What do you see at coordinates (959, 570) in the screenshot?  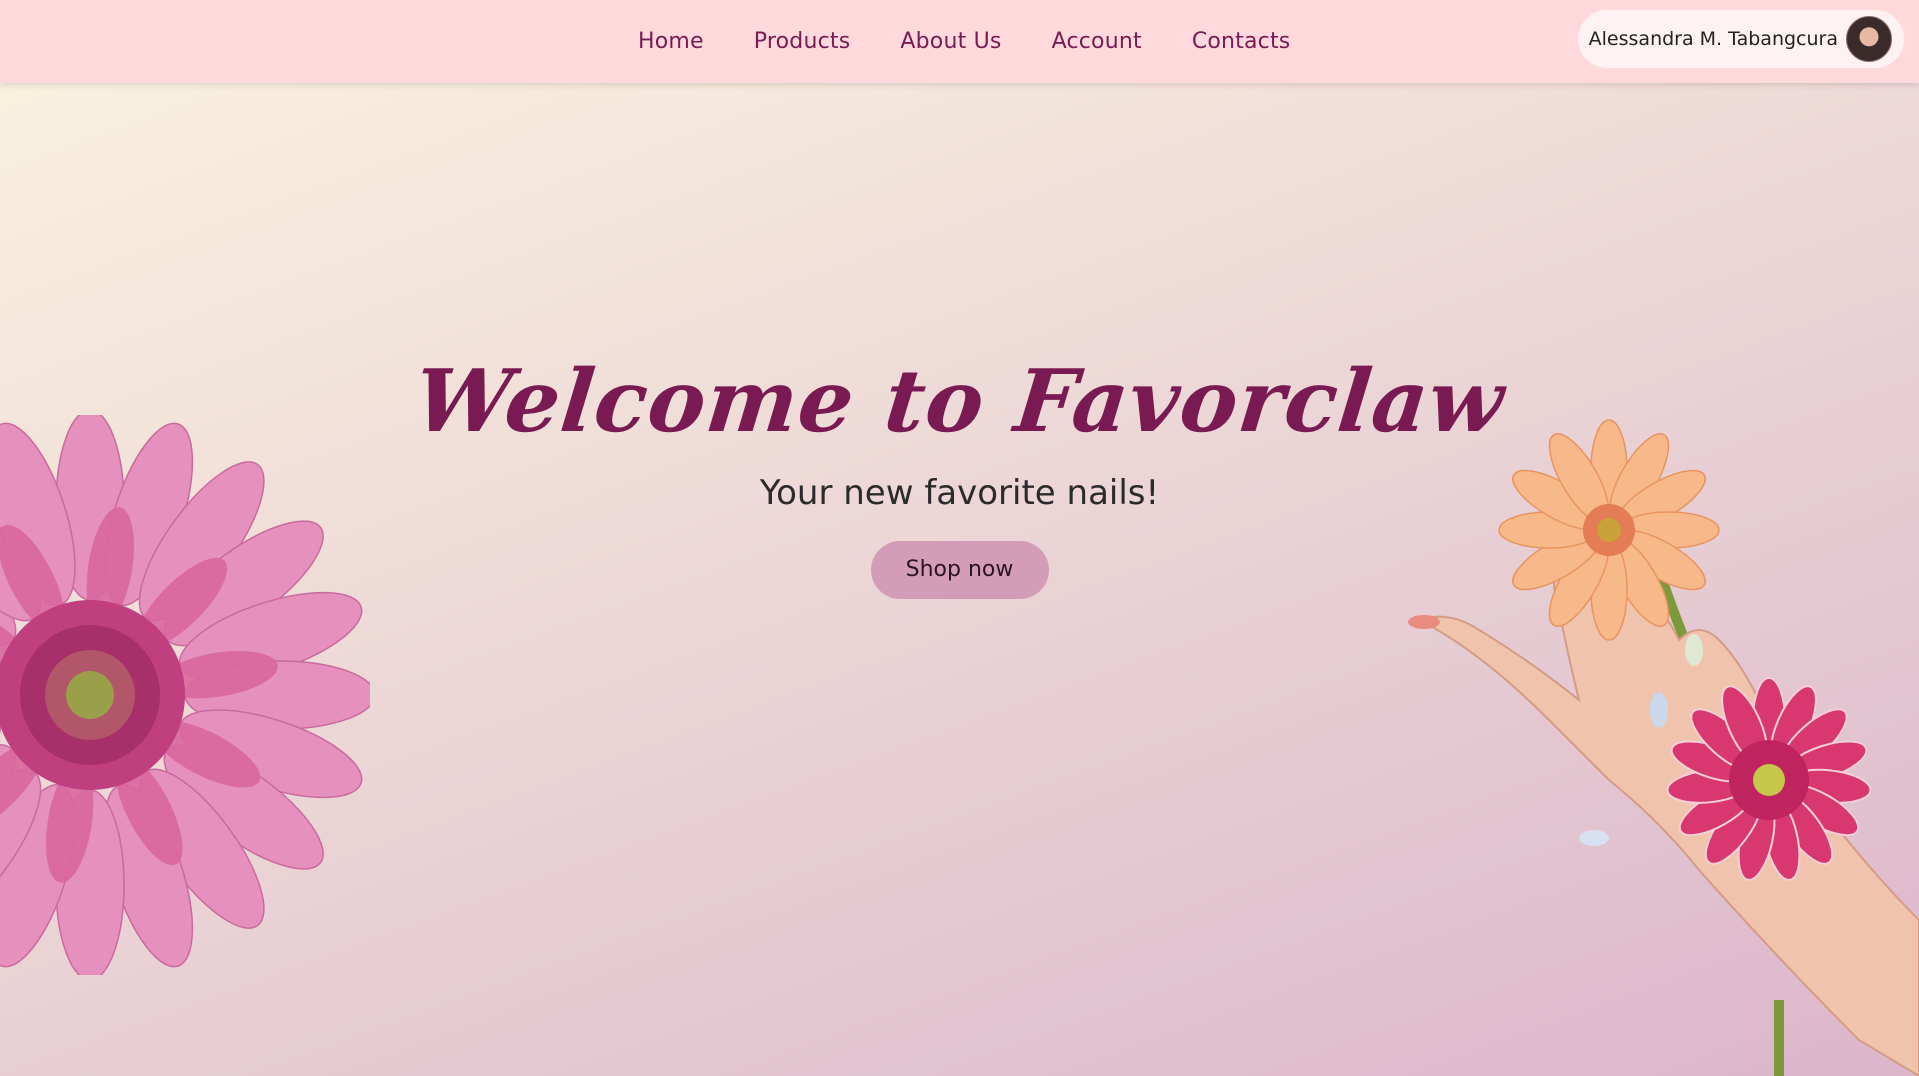 I see `shop-now-button: Shop now` at bounding box center [959, 570].